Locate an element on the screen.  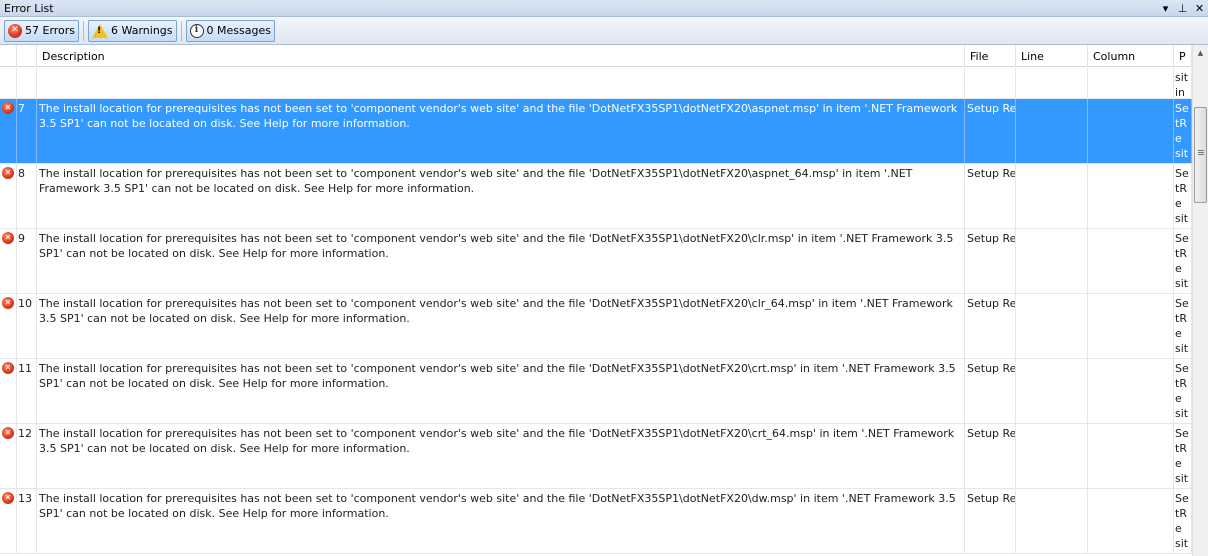
row-icon-cell is located at coordinates (8, 83).